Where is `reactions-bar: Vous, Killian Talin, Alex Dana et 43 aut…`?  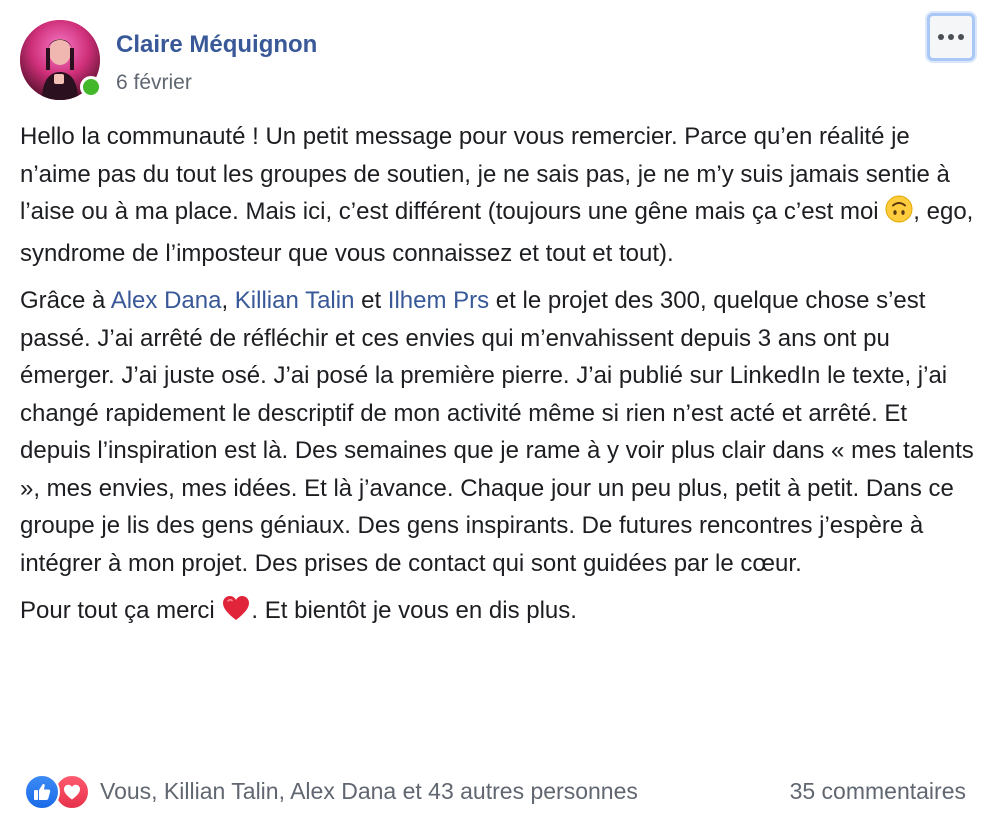
reactions-bar: Vous, Killian Talin, Alex Dana et 43 aut… is located at coordinates (493, 792).